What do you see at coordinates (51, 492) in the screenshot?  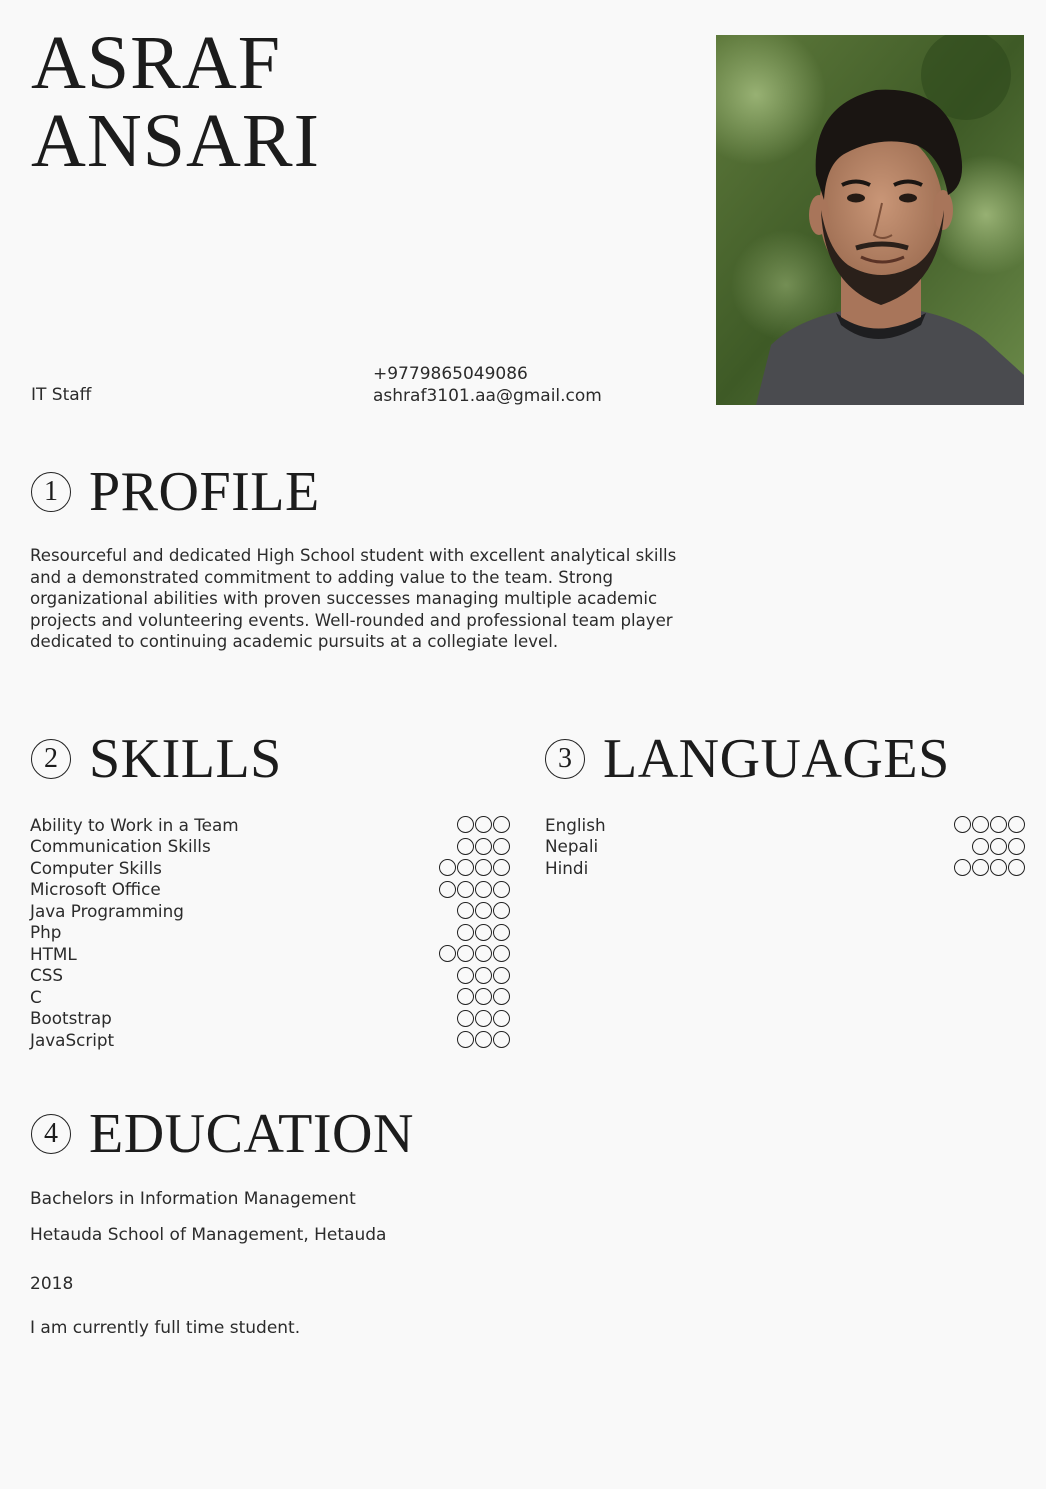 I see `section-number-circle: 1` at bounding box center [51, 492].